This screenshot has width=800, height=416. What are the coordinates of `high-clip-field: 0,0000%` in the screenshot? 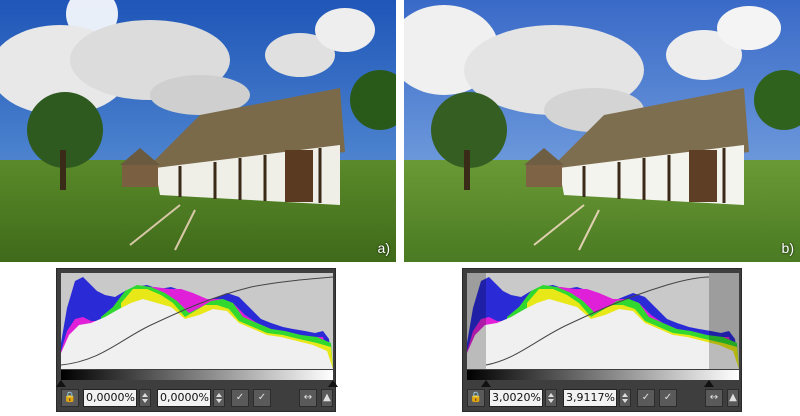 It's located at (184, 398).